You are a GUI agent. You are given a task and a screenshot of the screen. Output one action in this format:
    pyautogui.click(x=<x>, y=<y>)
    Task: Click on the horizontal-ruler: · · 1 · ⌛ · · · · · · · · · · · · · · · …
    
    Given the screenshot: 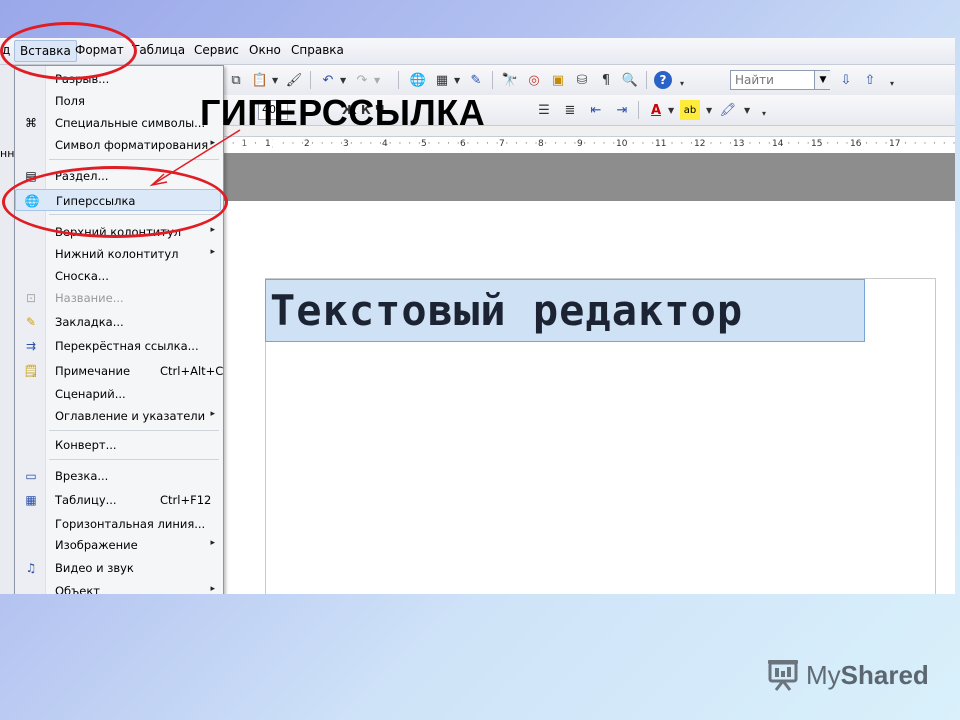 What is the action you would take?
    pyautogui.click(x=588, y=145)
    